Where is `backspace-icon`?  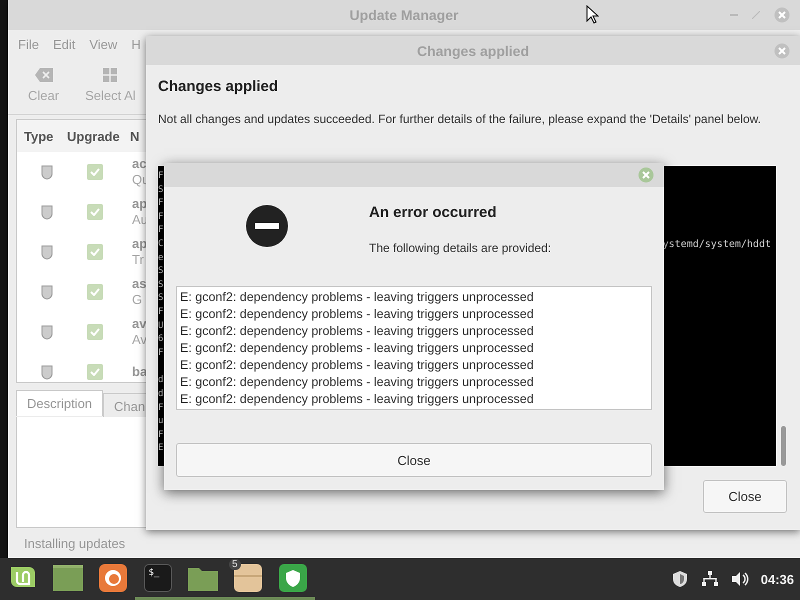 backspace-icon is located at coordinates (43, 75).